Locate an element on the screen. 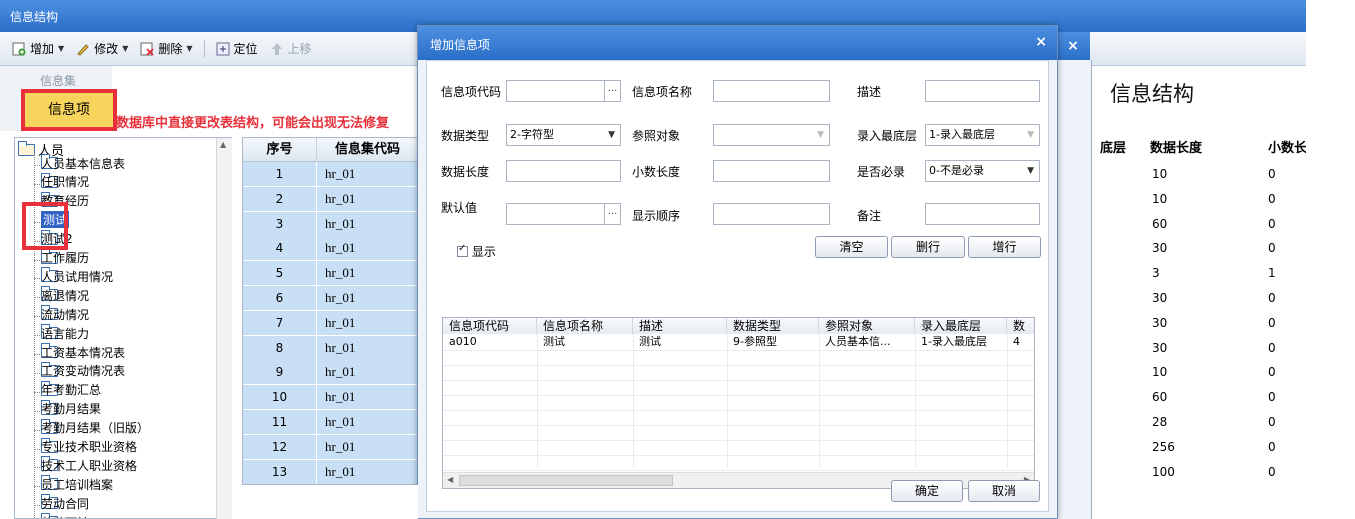 The height and width of the screenshot is (519, 1355). required-select: 0-不是必录 ▼ is located at coordinates (982, 171).